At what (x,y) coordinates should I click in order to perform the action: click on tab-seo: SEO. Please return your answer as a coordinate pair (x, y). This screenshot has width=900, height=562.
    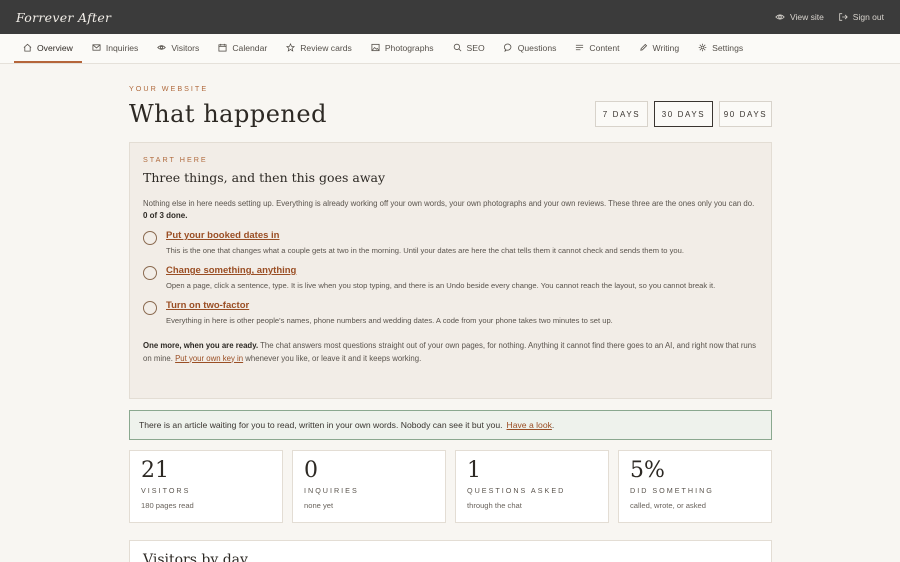
    Looking at the image, I should click on (469, 48).